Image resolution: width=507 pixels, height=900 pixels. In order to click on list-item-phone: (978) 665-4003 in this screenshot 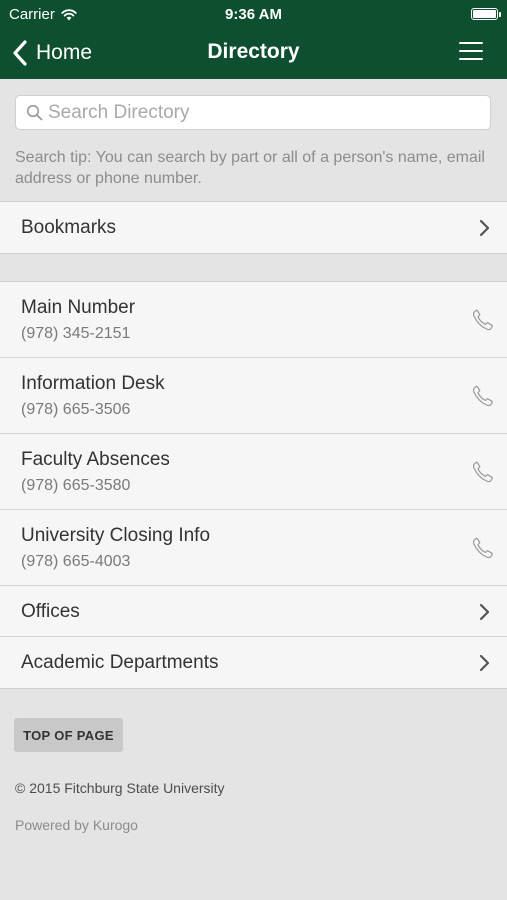, I will do `click(76, 561)`.